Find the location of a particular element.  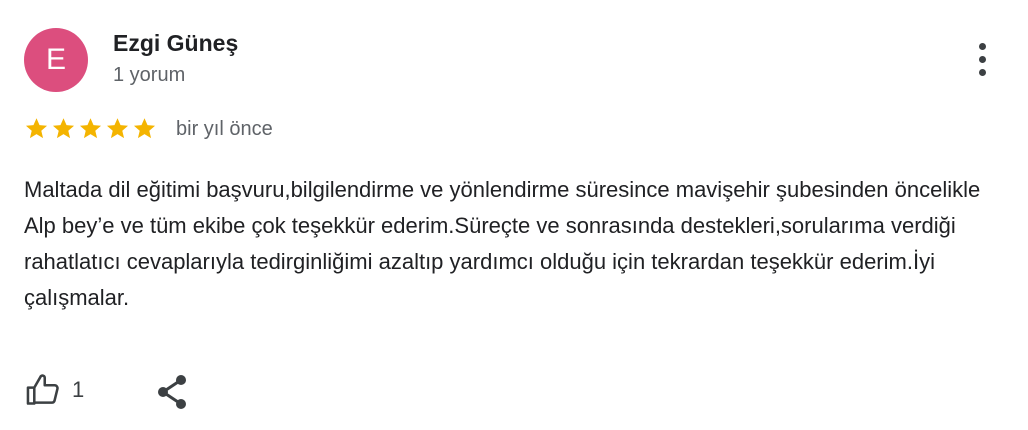

like-count: 1 is located at coordinates (78, 389).